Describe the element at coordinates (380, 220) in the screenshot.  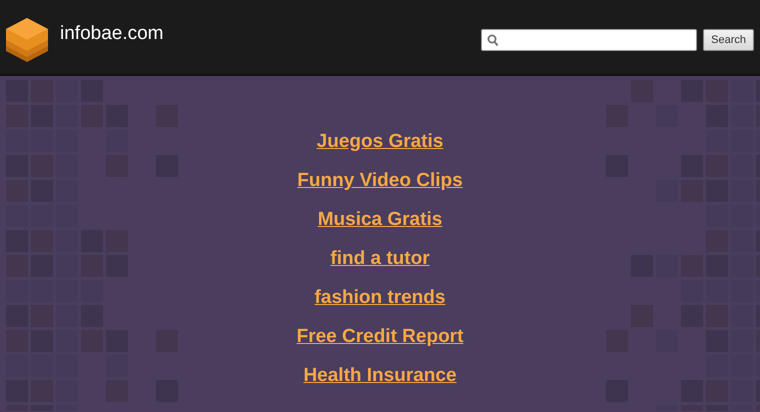
I see `link: Musica Gratis` at that location.